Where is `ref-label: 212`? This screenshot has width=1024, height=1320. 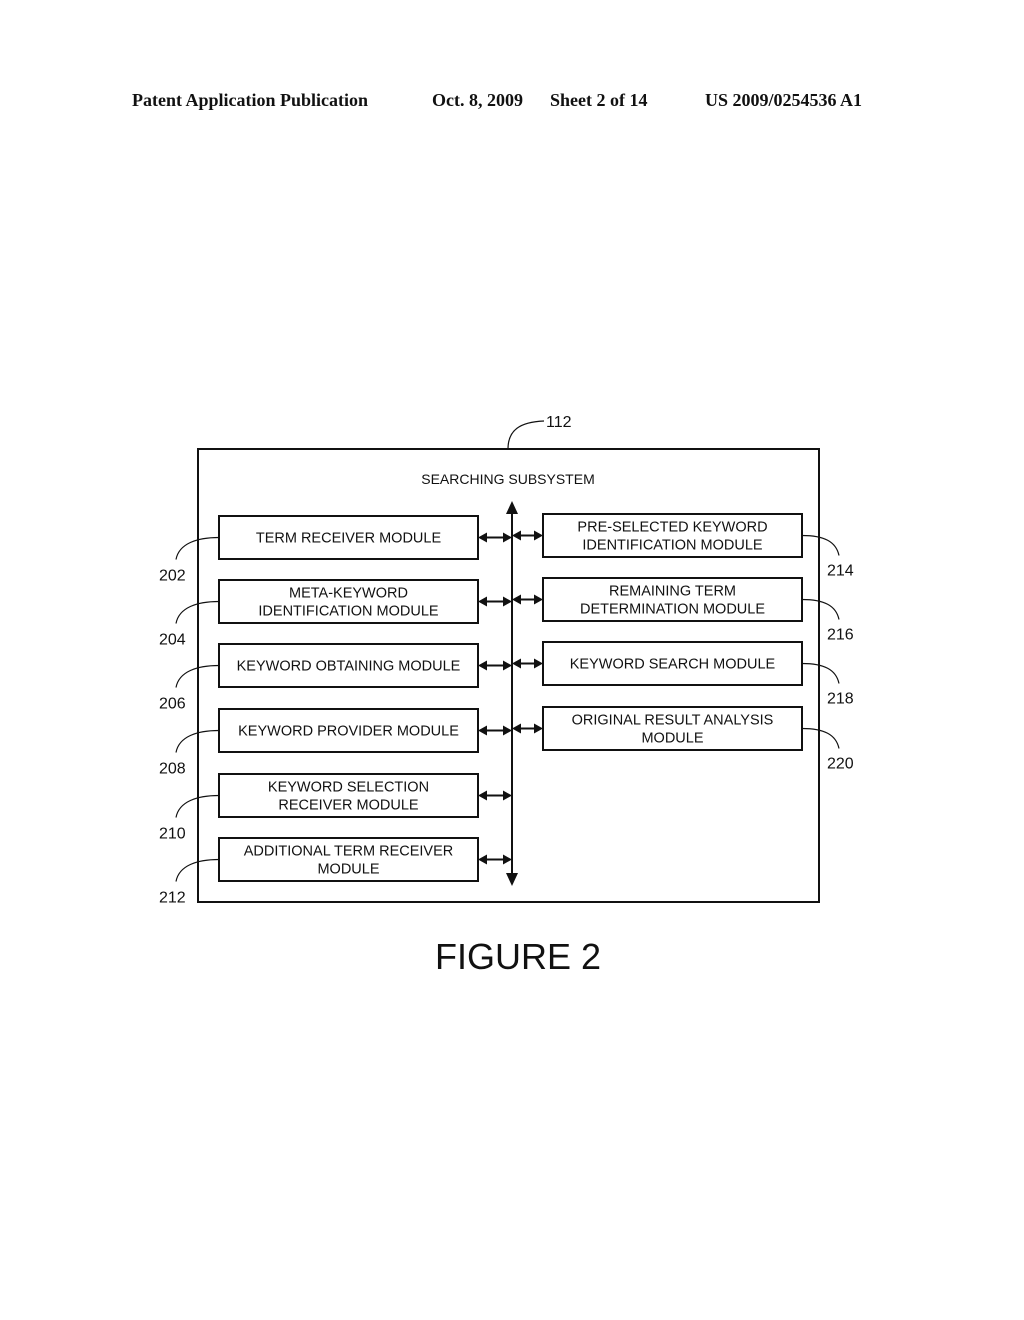 ref-label: 212 is located at coordinates (172, 898).